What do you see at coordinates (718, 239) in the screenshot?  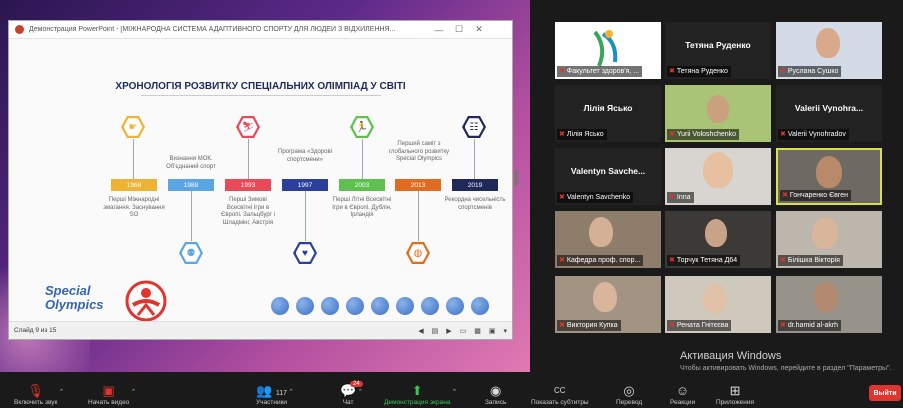 I see `participant-tile: ✖ Торчук Тетяна Д64` at bounding box center [718, 239].